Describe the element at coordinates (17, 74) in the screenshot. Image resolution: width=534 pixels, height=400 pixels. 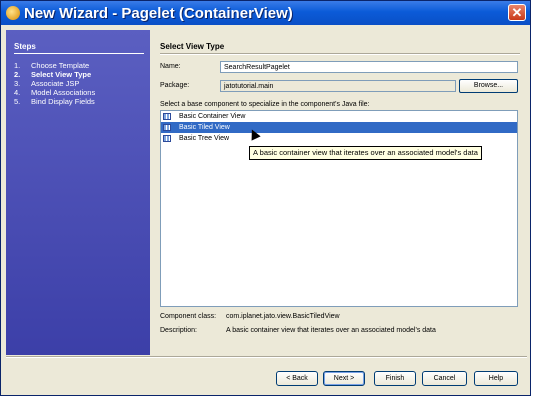
I see `step-number: 2.` at that location.